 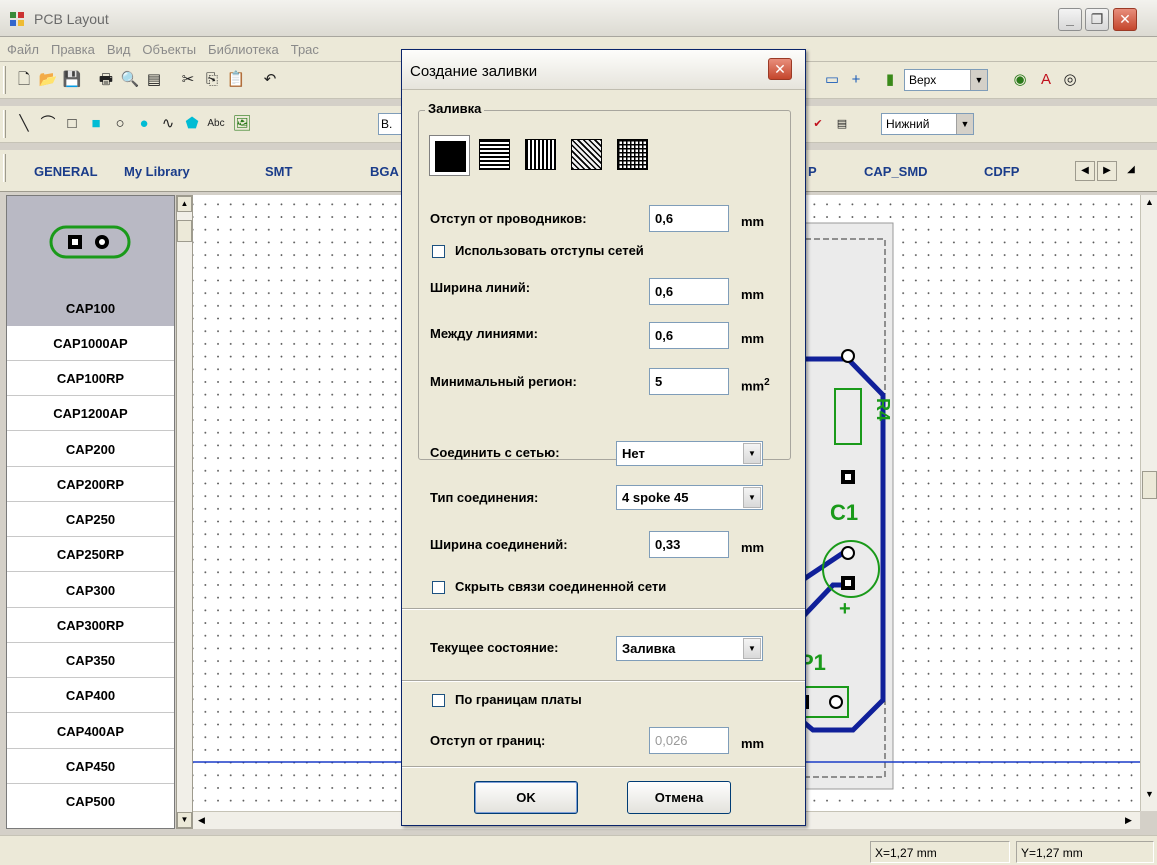 I want to click on via-icon: ◎, so click(x=1070, y=80).